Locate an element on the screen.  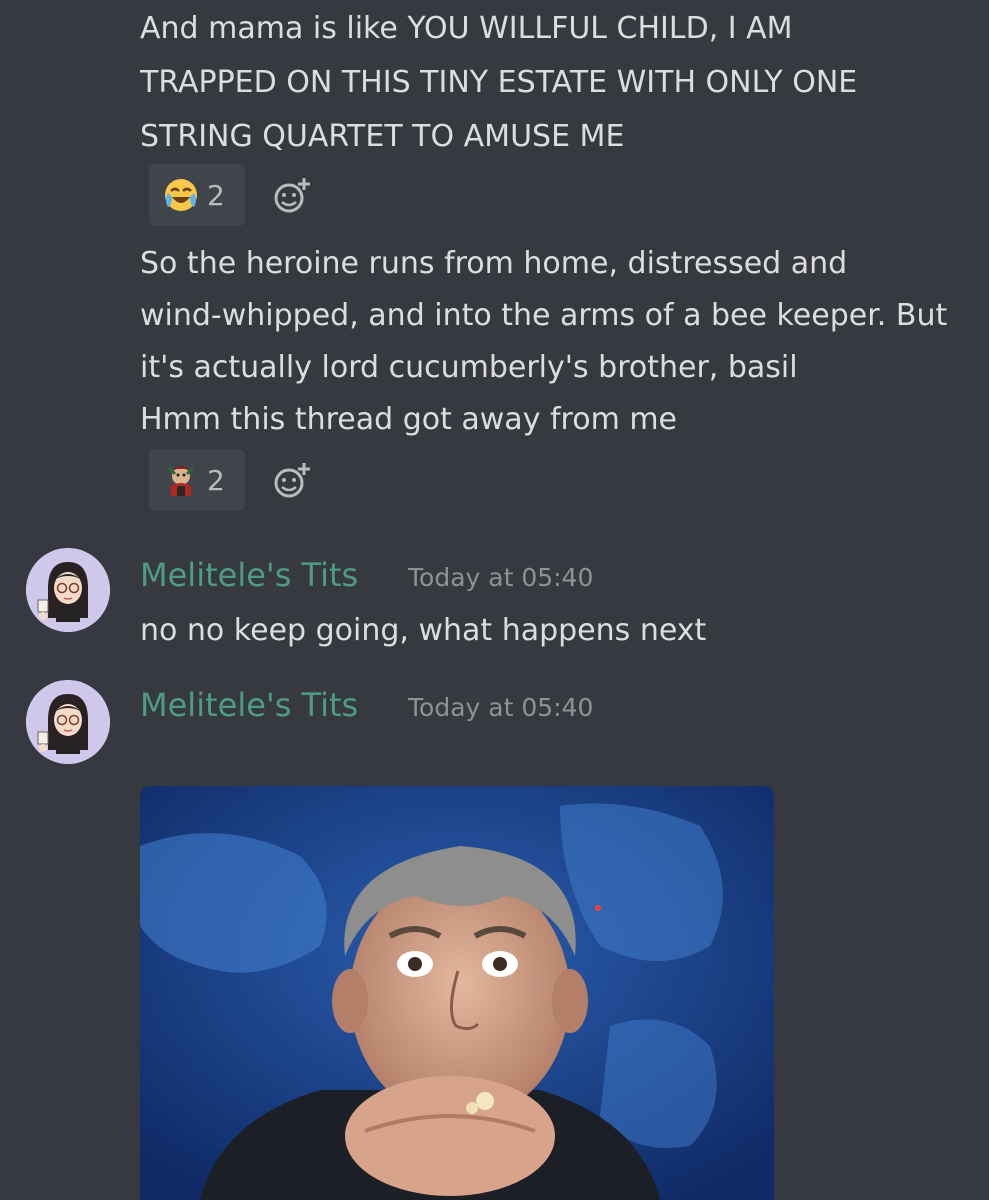
custom-character-emoji-icon is located at coordinates (181, 481).